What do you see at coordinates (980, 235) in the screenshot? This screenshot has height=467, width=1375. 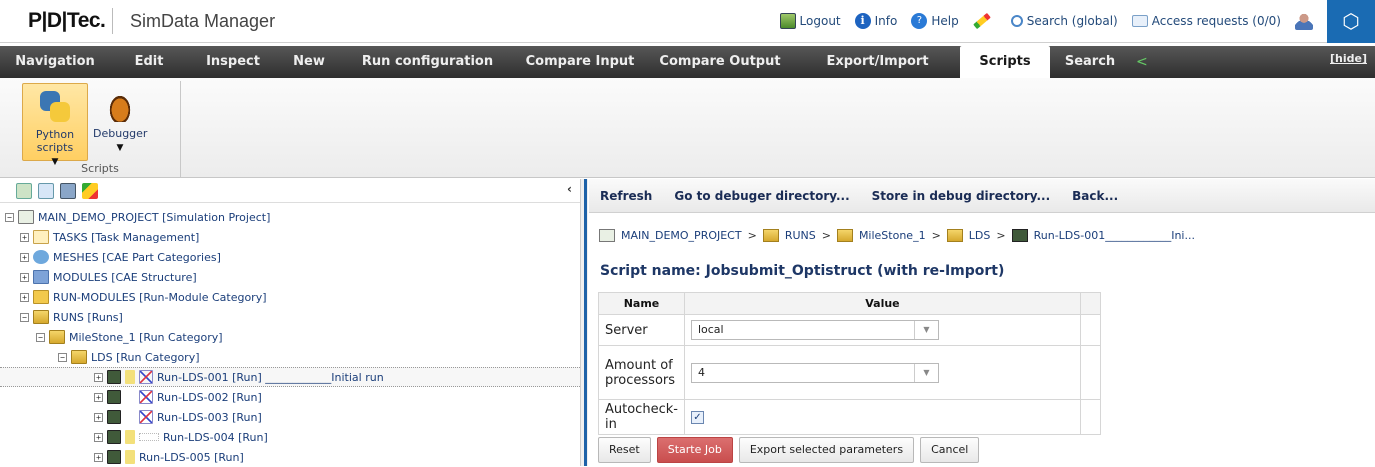 I see `breadcrumb-item: LDS` at bounding box center [980, 235].